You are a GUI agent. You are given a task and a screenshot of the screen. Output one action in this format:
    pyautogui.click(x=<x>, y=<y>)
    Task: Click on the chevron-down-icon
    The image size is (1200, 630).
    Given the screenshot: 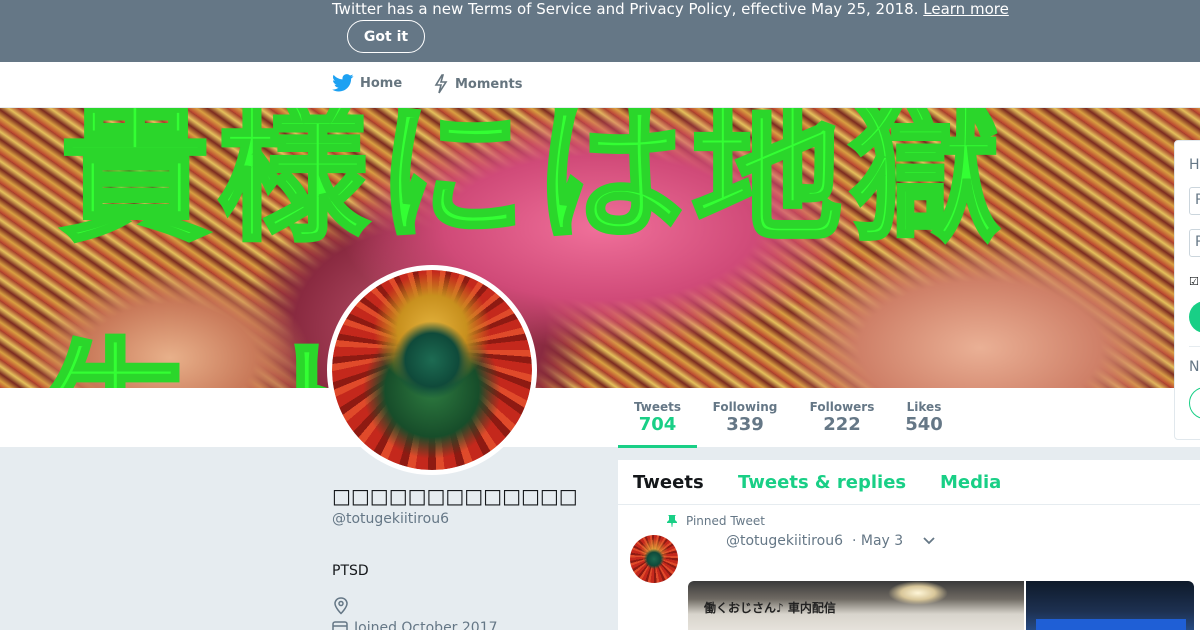 What is the action you would take?
    pyautogui.click(x=929, y=541)
    